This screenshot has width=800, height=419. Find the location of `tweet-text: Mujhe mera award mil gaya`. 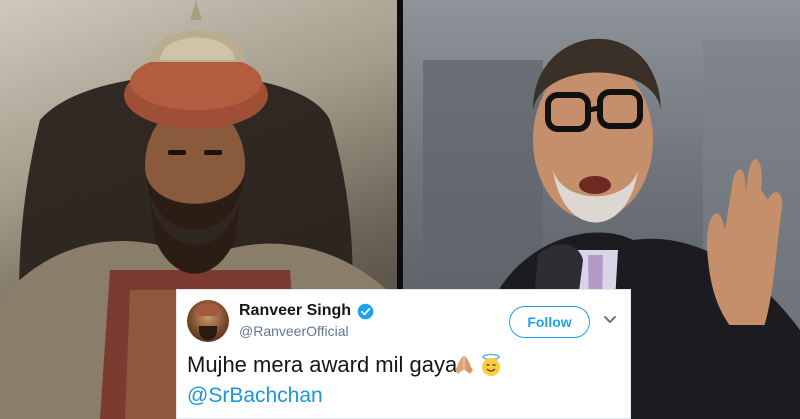

tweet-text: Mujhe mera award mil gaya is located at coordinates (322, 364).